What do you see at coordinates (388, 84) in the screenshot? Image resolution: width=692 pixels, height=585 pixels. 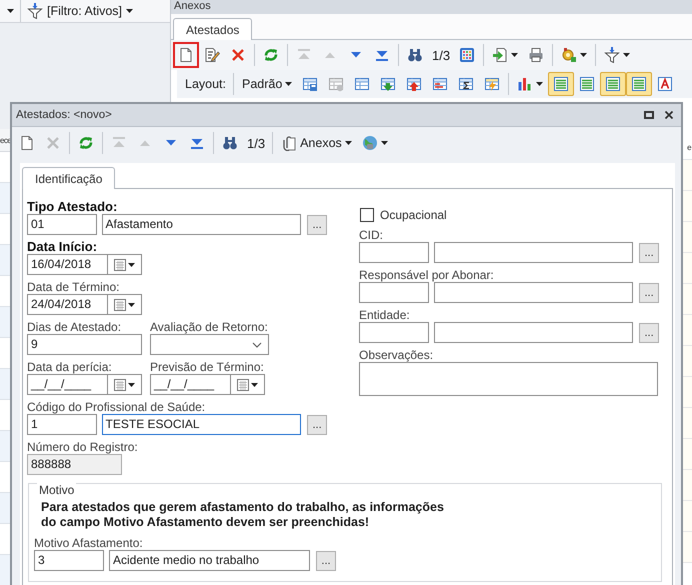 I see `table-down-icon` at bounding box center [388, 84].